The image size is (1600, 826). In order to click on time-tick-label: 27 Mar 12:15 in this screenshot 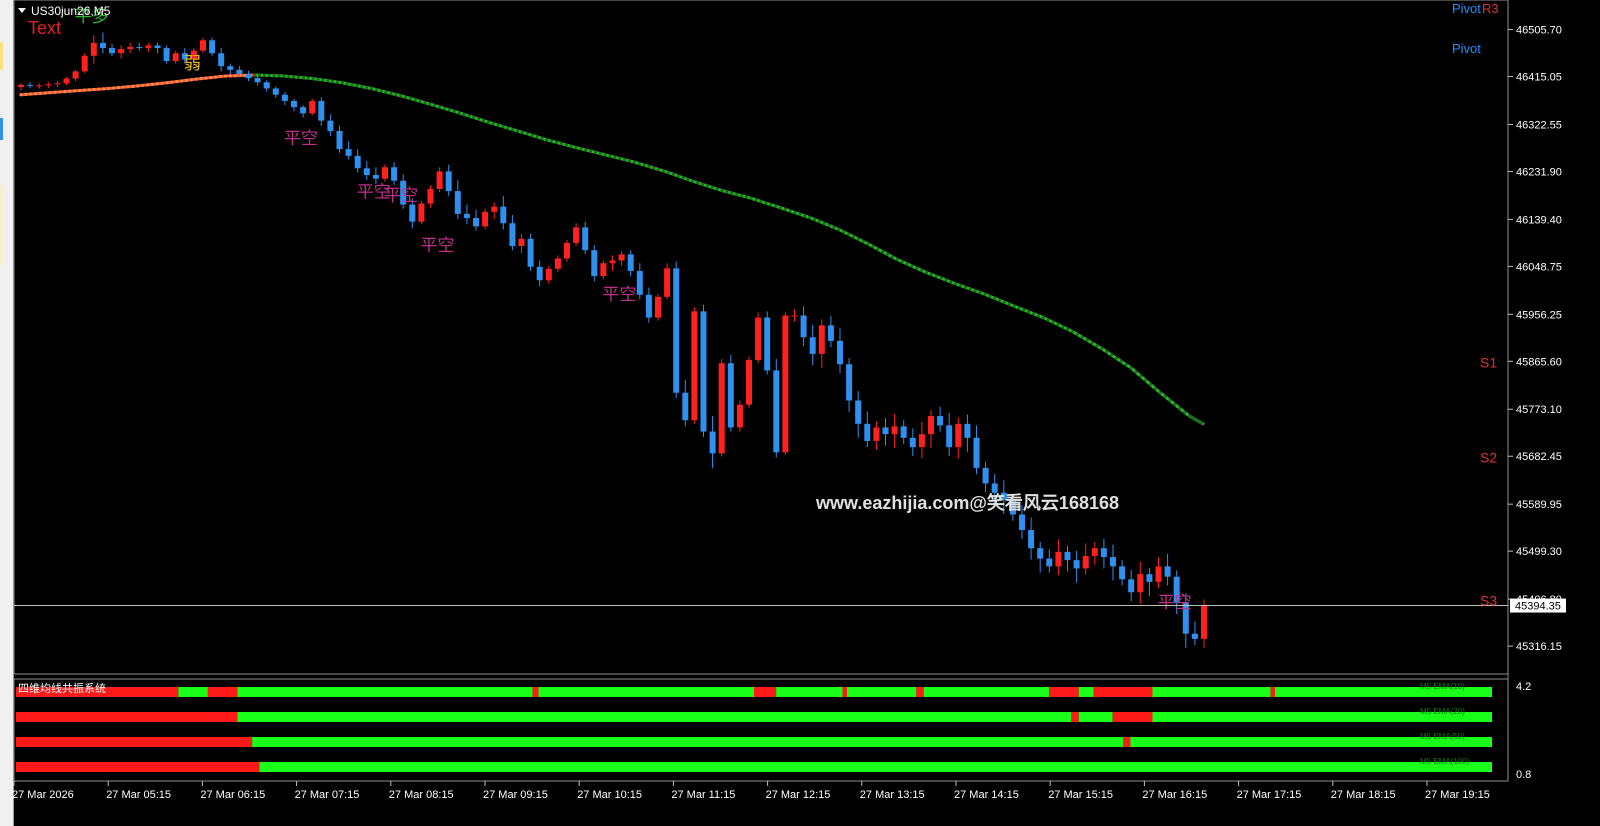, I will do `click(798, 795)`.